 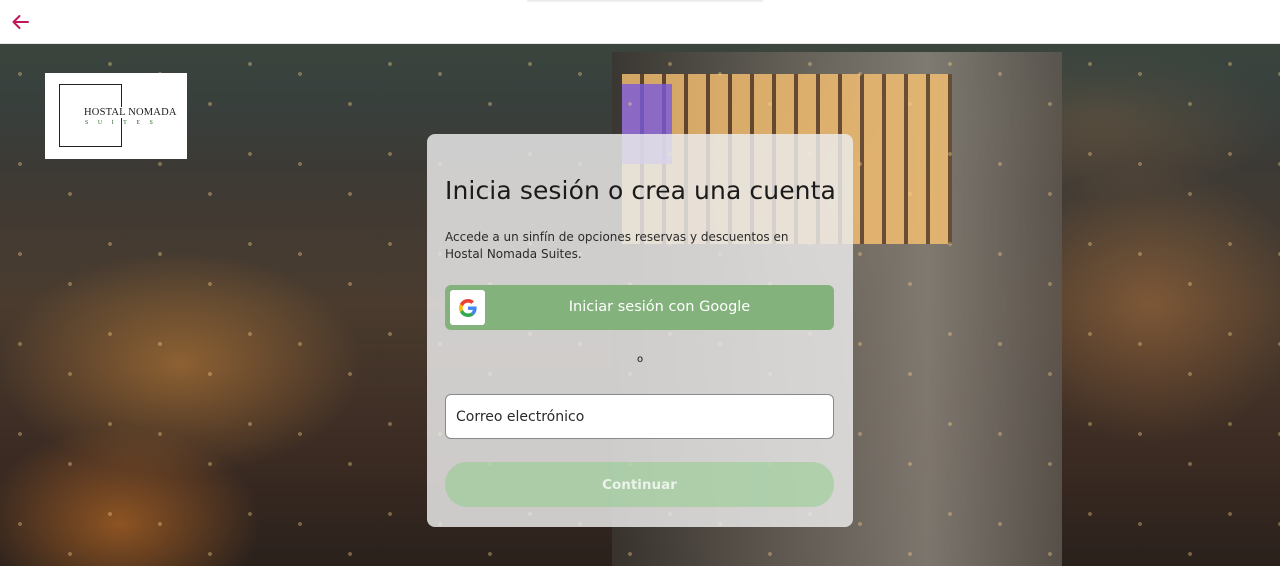 I want to click on arrow-left-icon, so click(x=20, y=22).